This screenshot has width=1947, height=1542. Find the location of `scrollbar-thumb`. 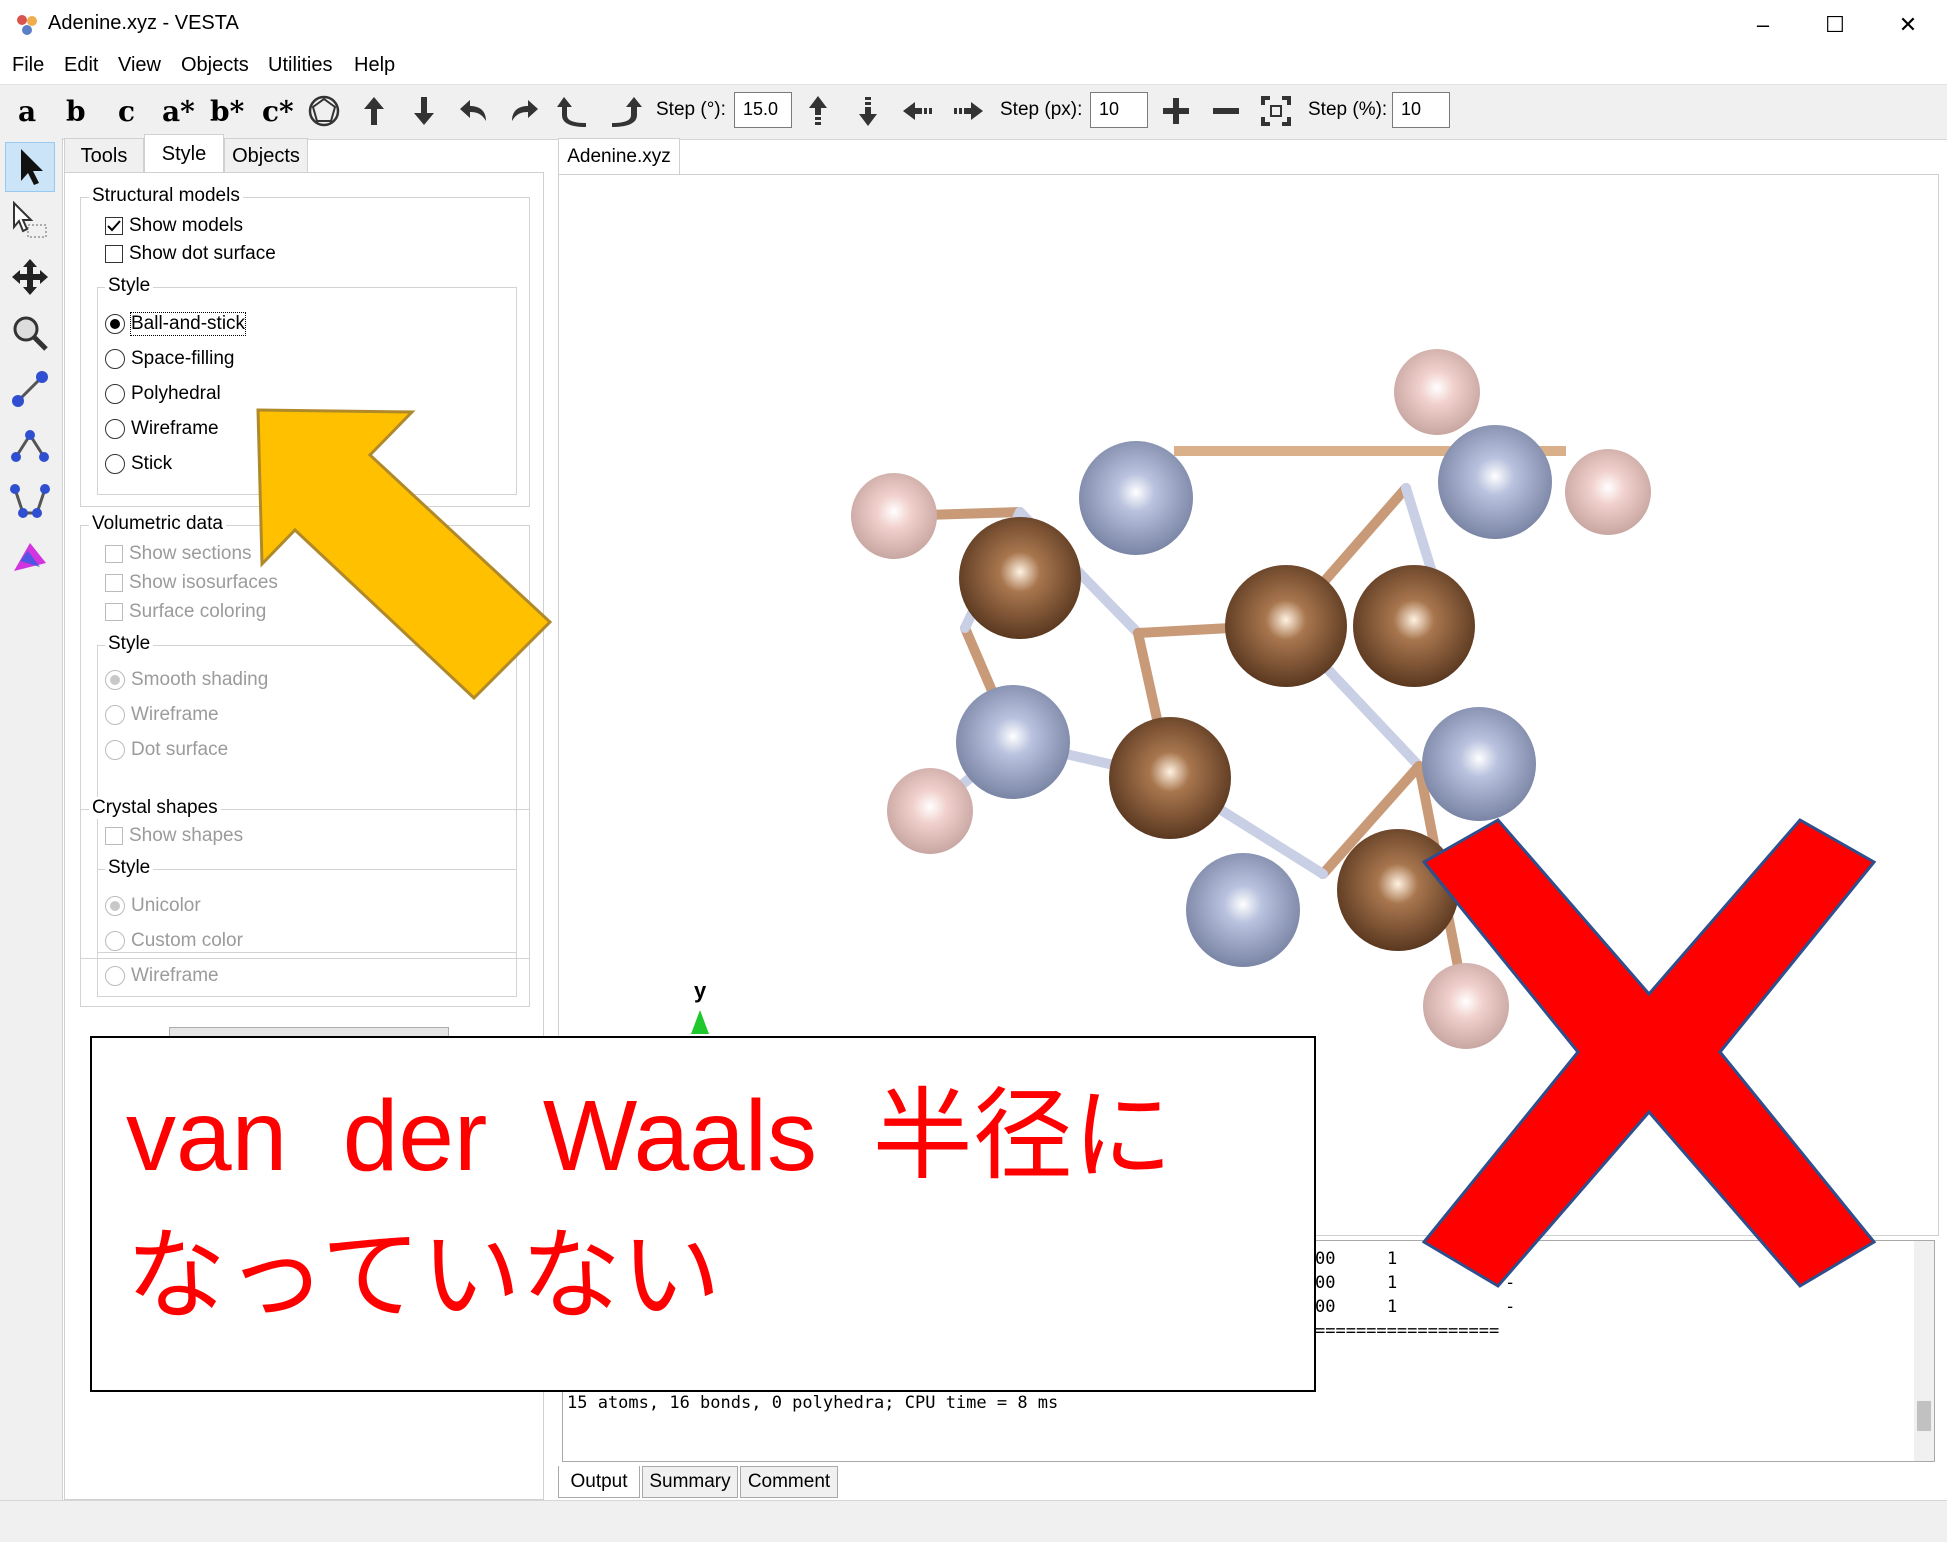

scrollbar-thumb is located at coordinates (1924, 1416).